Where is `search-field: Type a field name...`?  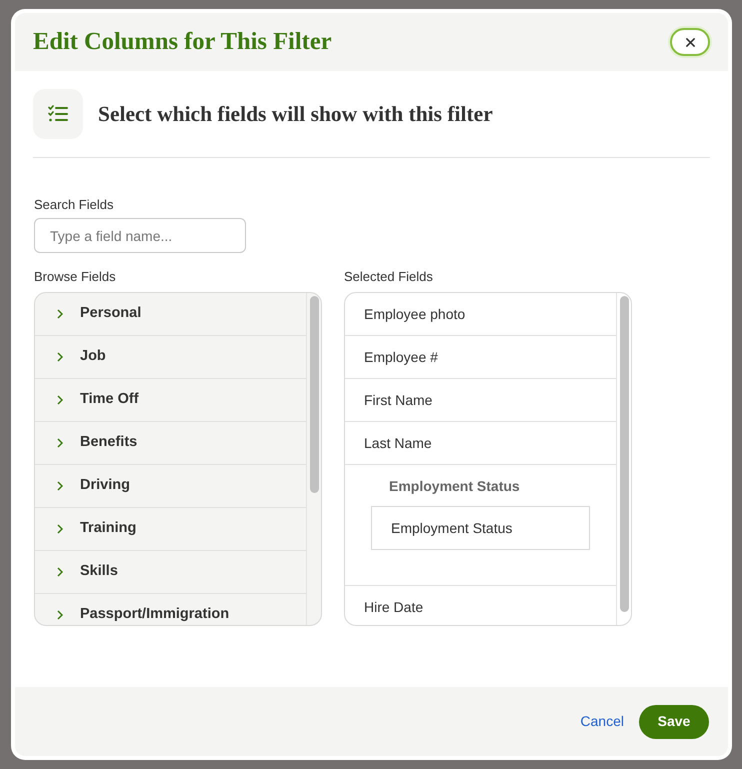
search-field: Type a field name... is located at coordinates (140, 235).